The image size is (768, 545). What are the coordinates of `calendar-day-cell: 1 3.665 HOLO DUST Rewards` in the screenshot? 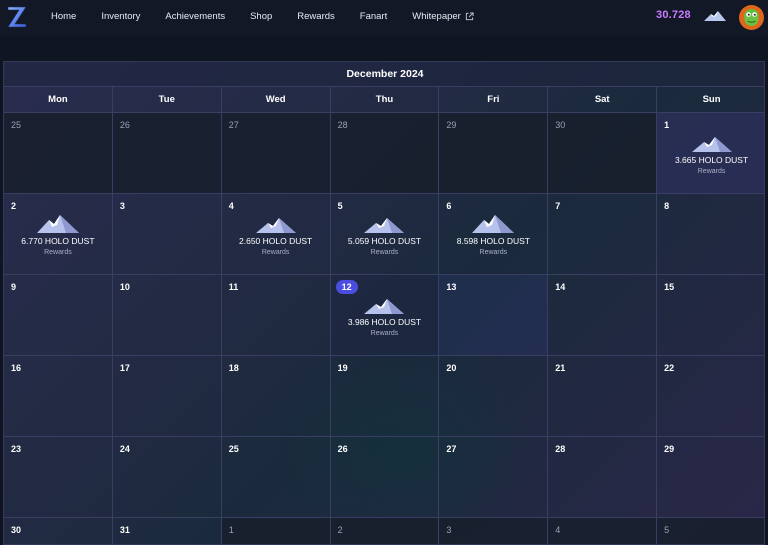 It's located at (710, 153).